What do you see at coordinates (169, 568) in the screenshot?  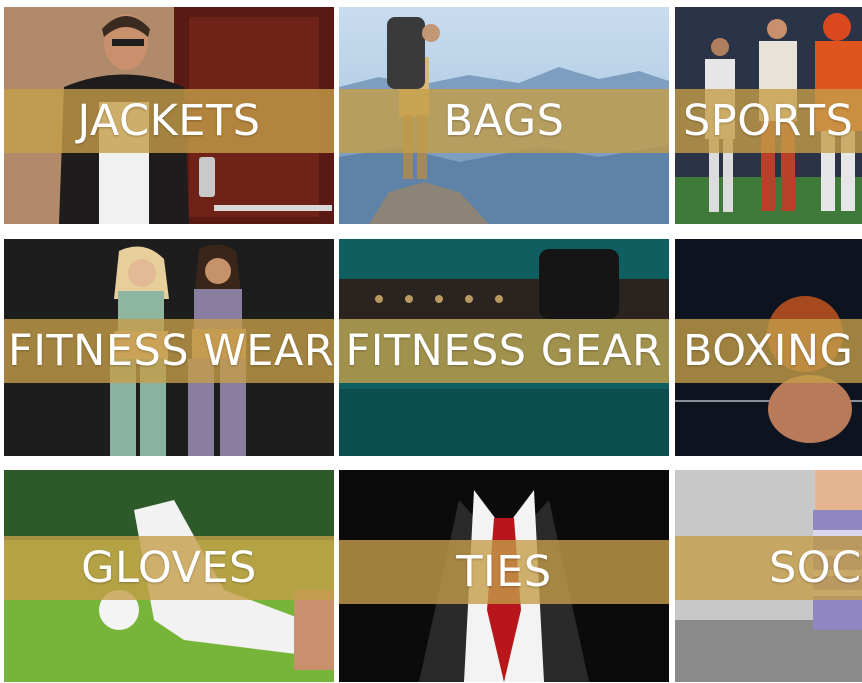 I see `category-label: GLOVES` at bounding box center [169, 568].